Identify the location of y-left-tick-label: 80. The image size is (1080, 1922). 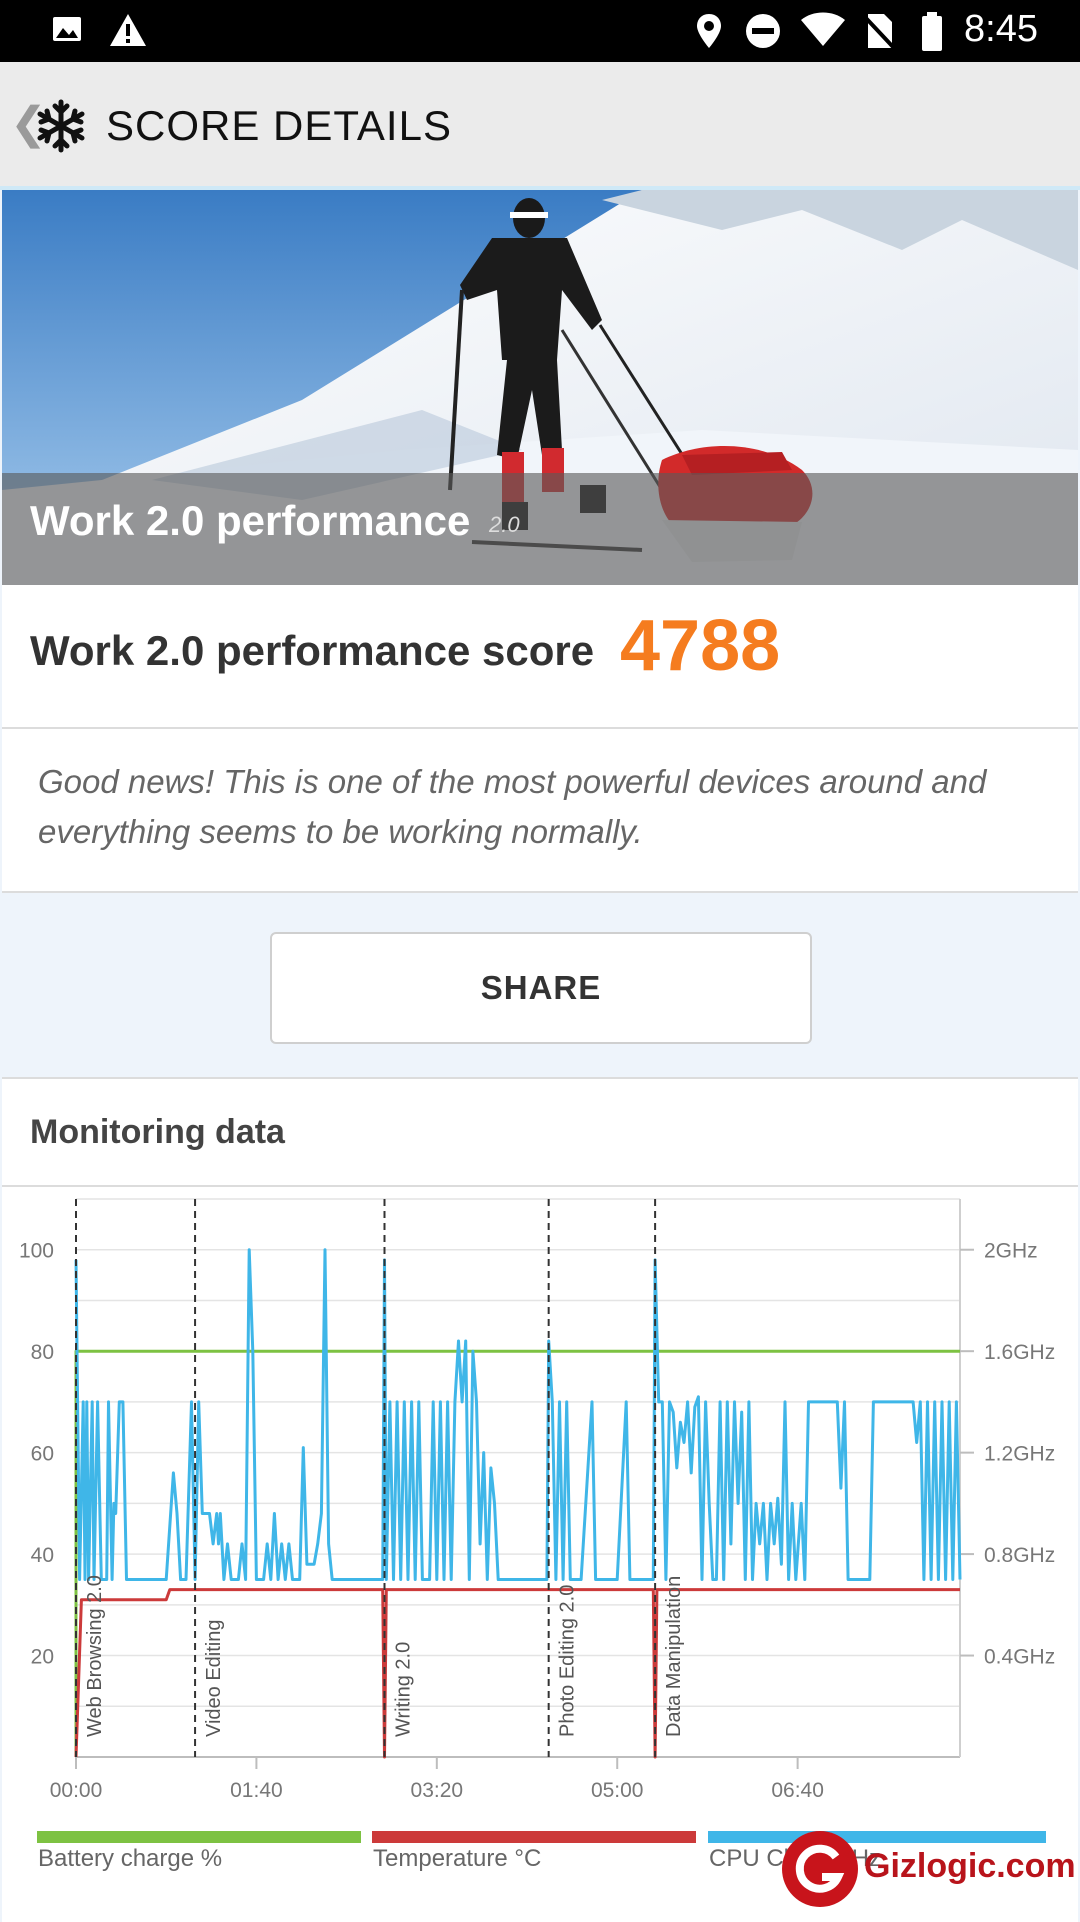
(42, 1352).